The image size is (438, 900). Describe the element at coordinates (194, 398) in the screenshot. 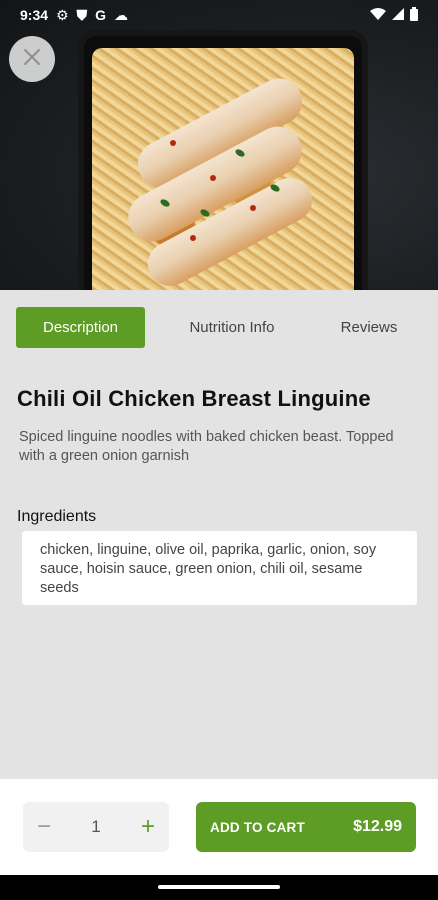

I see `meal-title: Chili Oil Chicken Breast Linguine` at that location.